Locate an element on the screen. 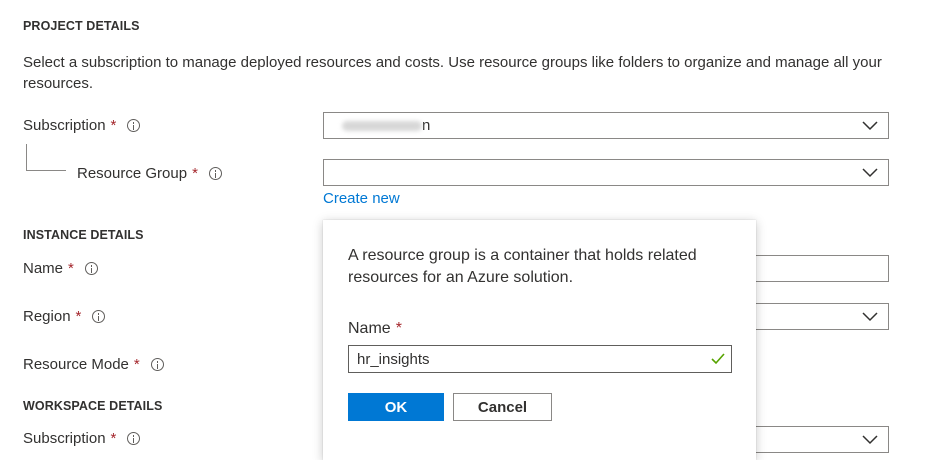 The width and height of the screenshot is (949, 460). resource-group-label: Resource Group * is located at coordinates (149, 173).